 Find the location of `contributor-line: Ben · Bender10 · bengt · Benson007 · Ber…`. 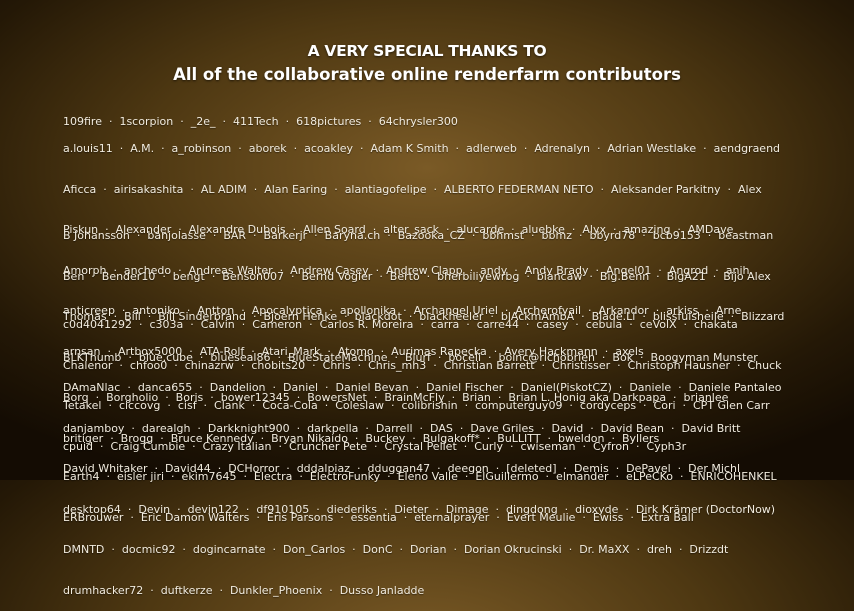

contributor-line: Ben · Bender10 · bengt · Benson007 · Ber… is located at coordinates (417, 276).